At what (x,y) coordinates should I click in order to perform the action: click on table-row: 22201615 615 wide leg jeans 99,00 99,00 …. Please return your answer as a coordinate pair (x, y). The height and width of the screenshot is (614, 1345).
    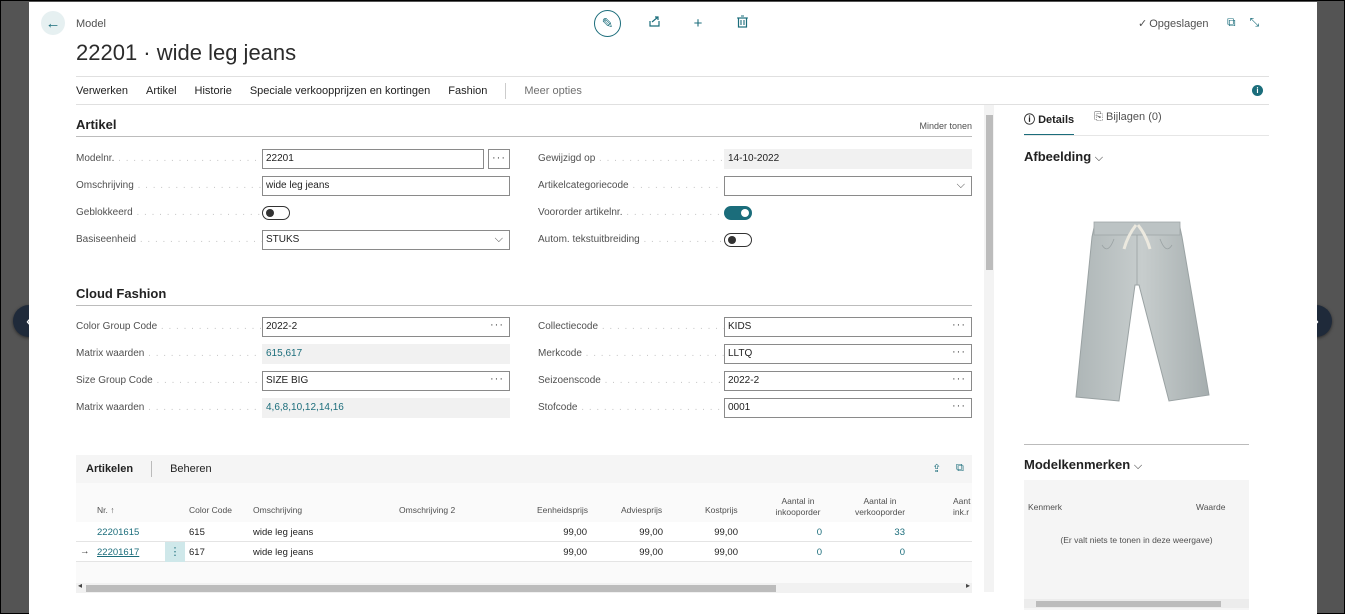
    Looking at the image, I should click on (524, 532).